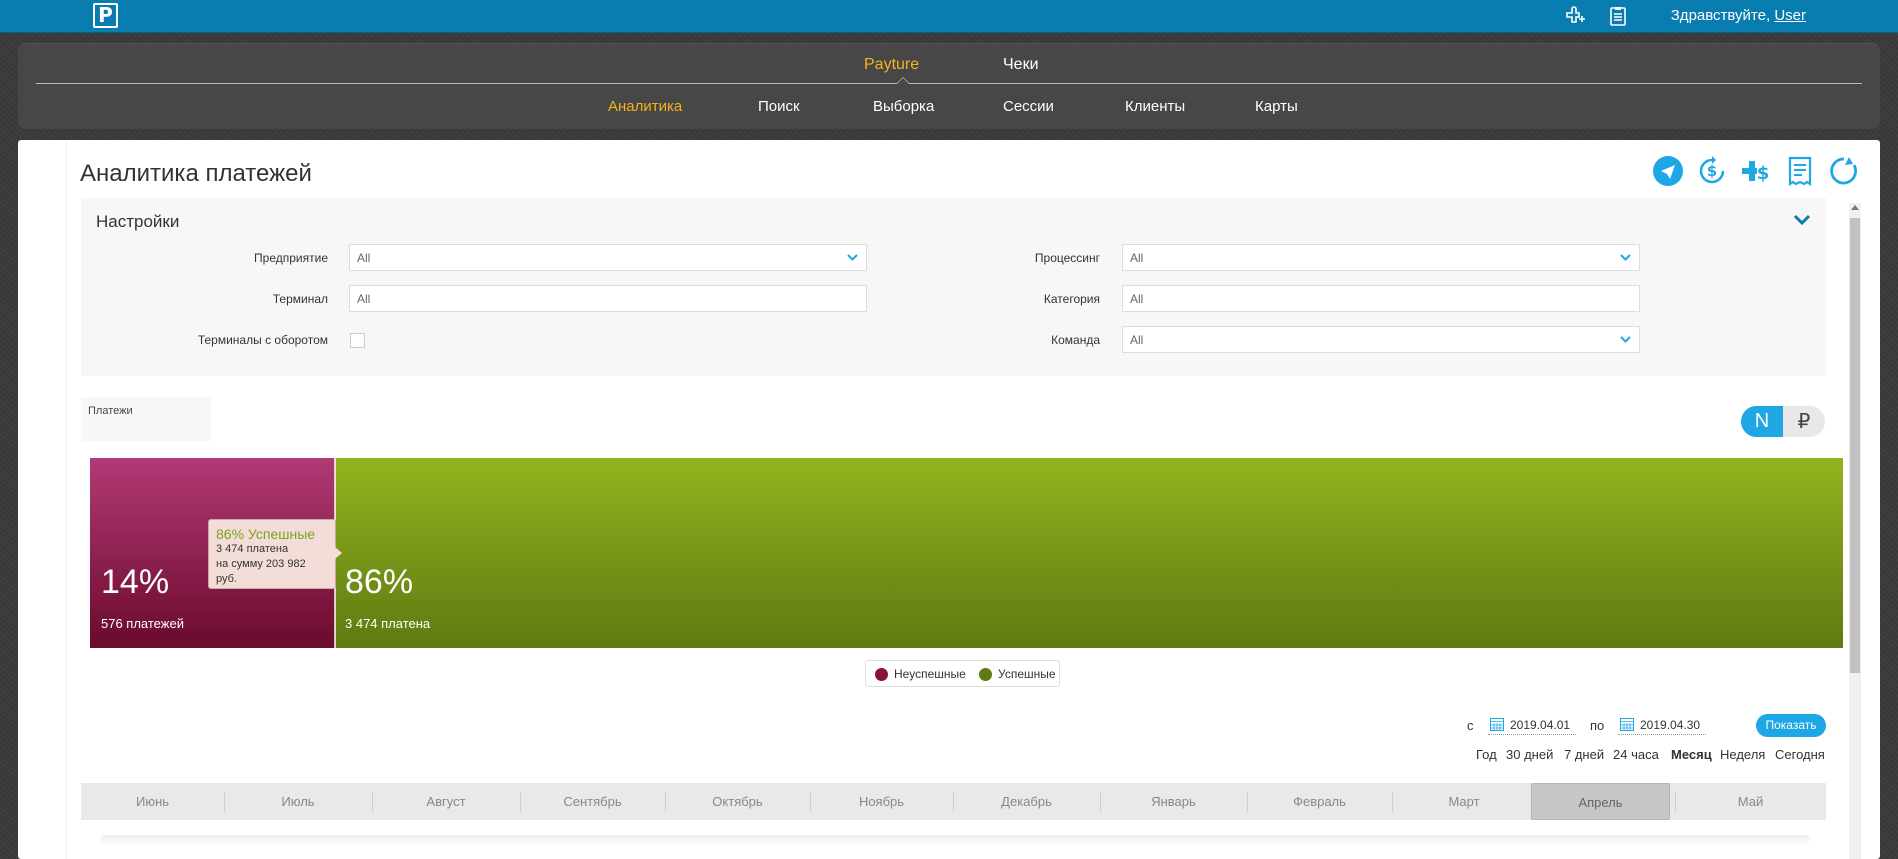 The height and width of the screenshot is (859, 1898). Describe the element at coordinates (1319, 801) in the screenshot. I see `month-february: Февраль` at that location.